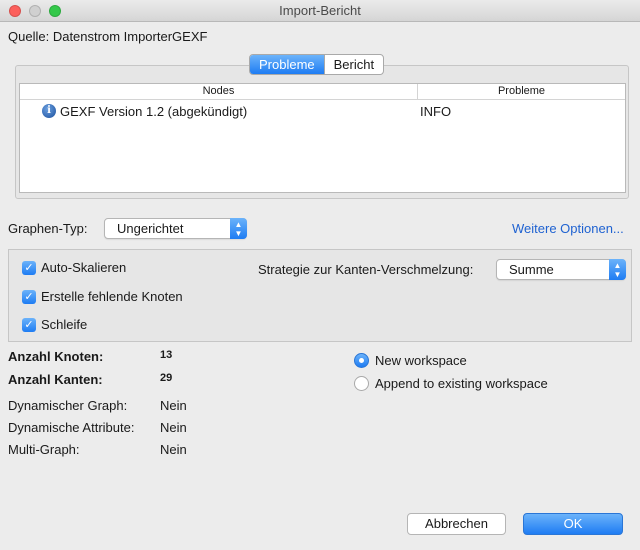 Image resolution: width=640 pixels, height=550 pixels. Describe the element at coordinates (219, 91) in the screenshot. I see `column-header-nodes: Nodes` at that location.